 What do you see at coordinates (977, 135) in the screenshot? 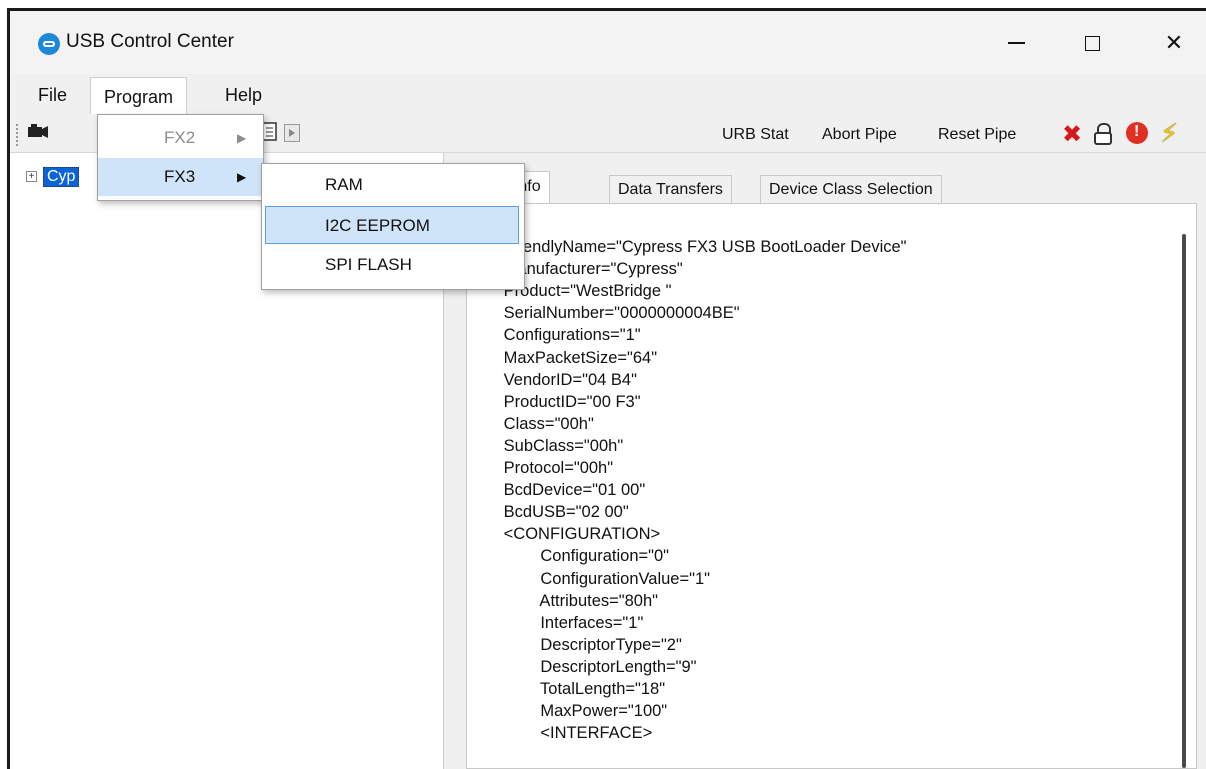
I see `reset-pipe-button: Reset Pipe` at bounding box center [977, 135].